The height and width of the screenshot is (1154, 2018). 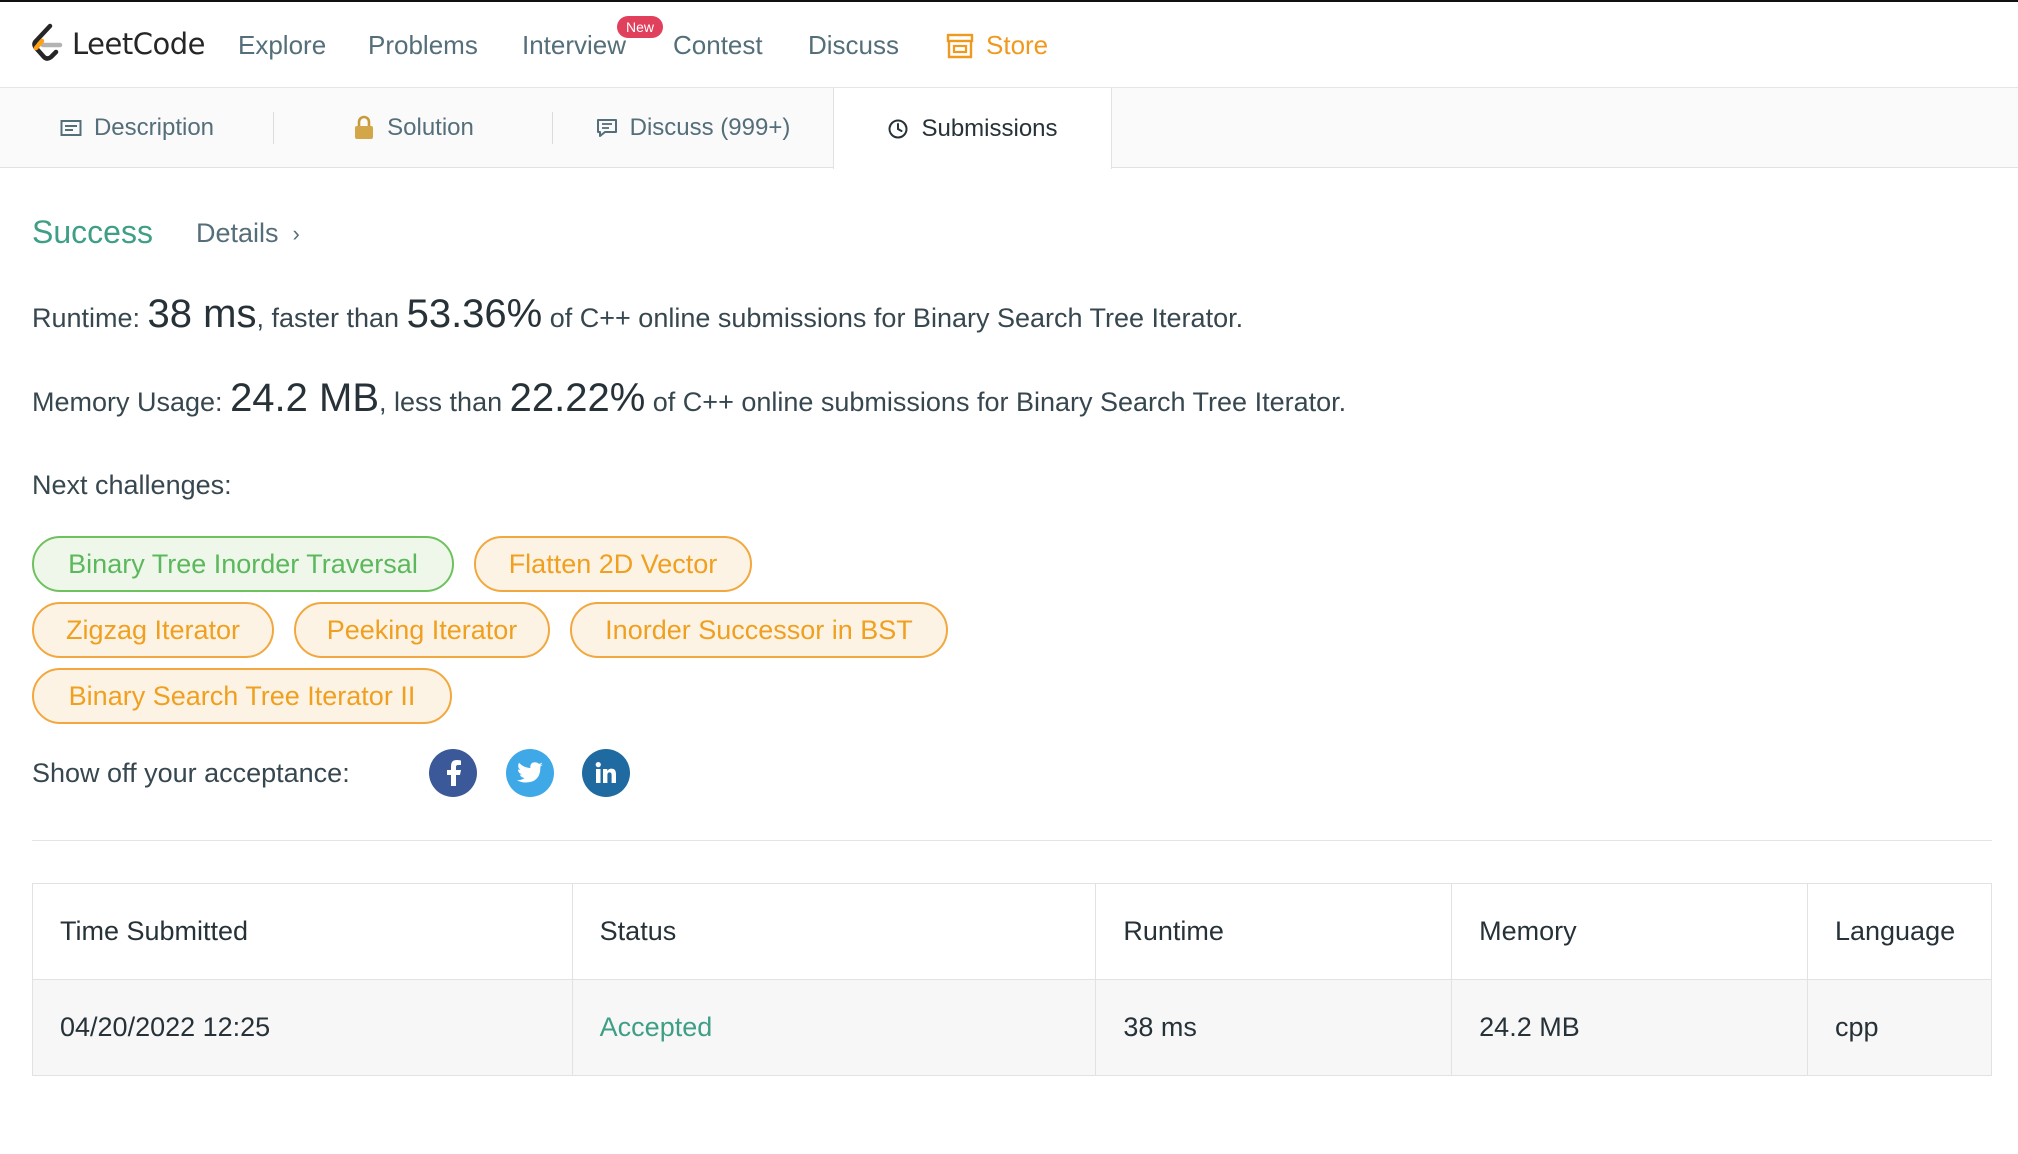 What do you see at coordinates (237, 233) in the screenshot?
I see `details-label: Details` at bounding box center [237, 233].